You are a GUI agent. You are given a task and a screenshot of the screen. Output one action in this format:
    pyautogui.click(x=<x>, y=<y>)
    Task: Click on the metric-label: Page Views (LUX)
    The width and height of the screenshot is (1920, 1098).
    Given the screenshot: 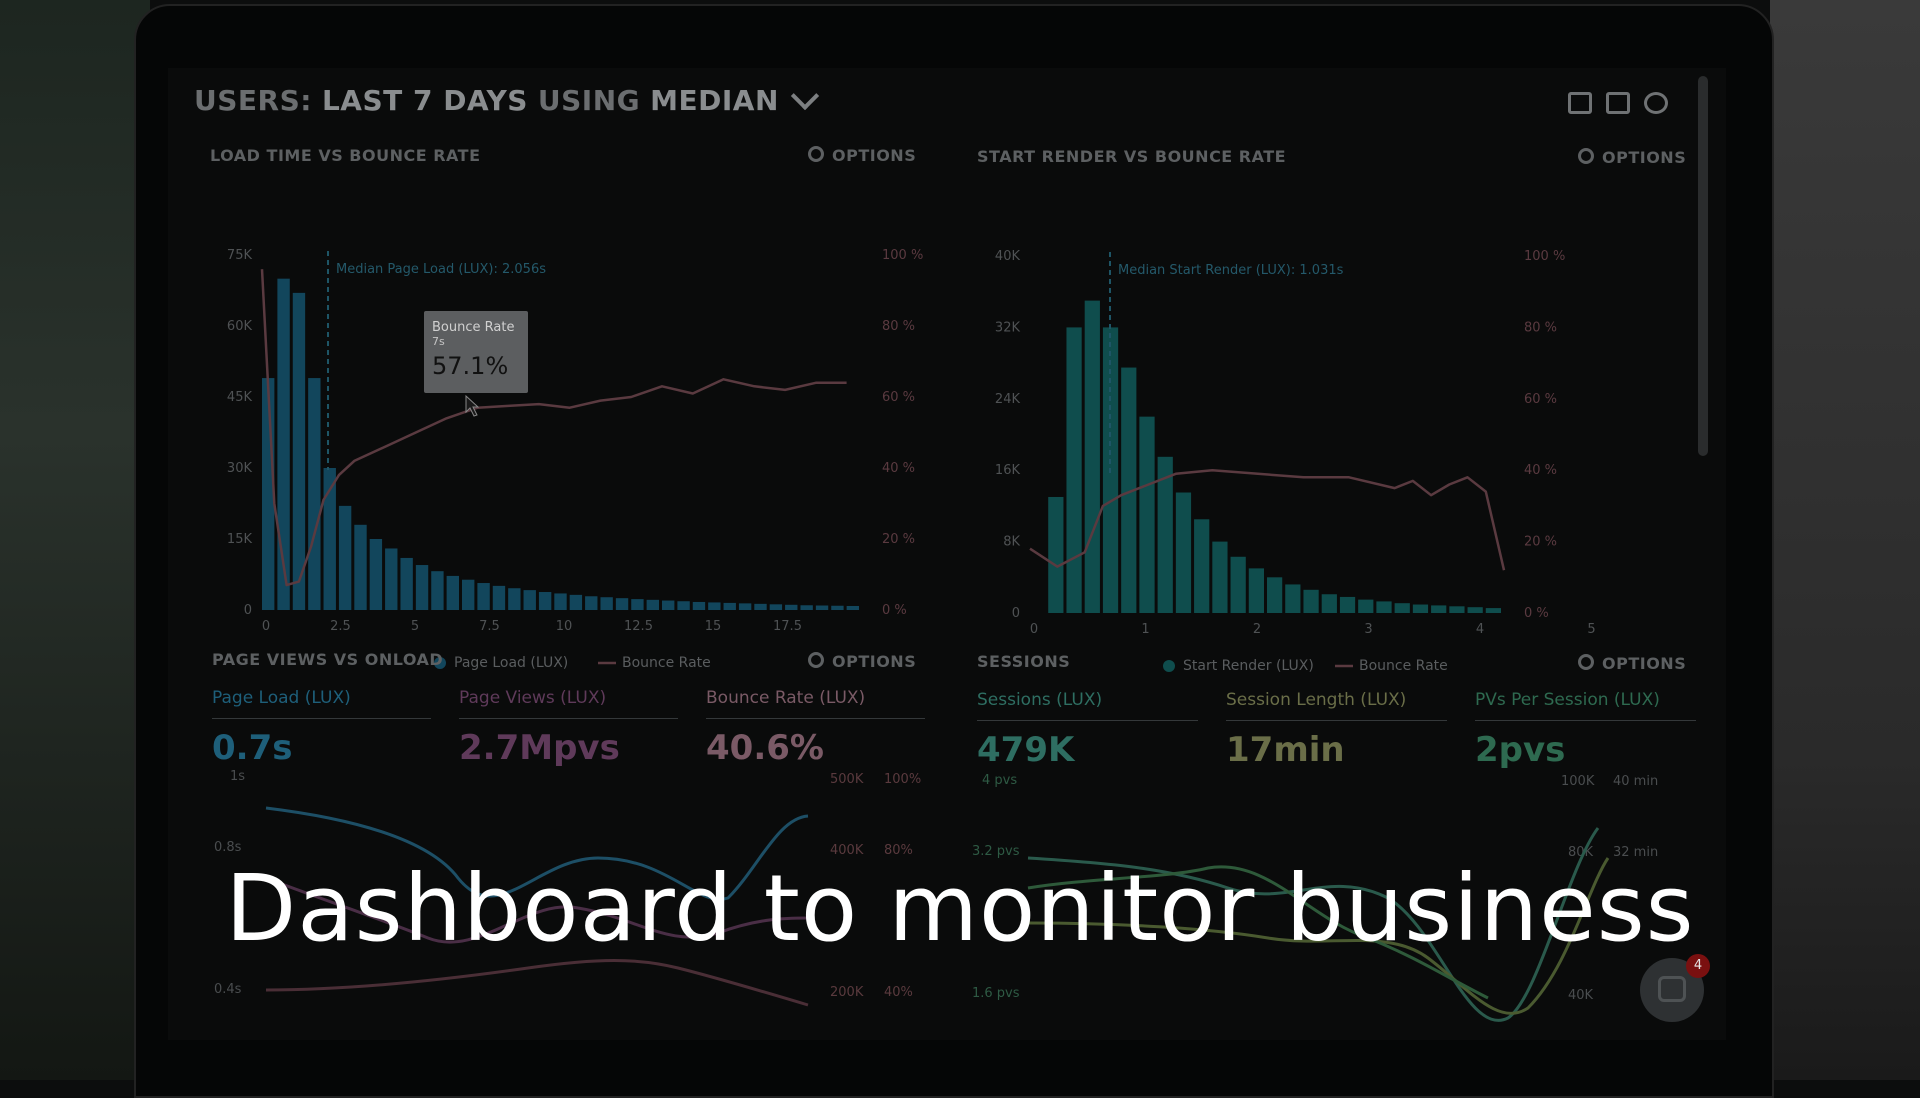 What is the action you would take?
    pyautogui.click(x=532, y=698)
    